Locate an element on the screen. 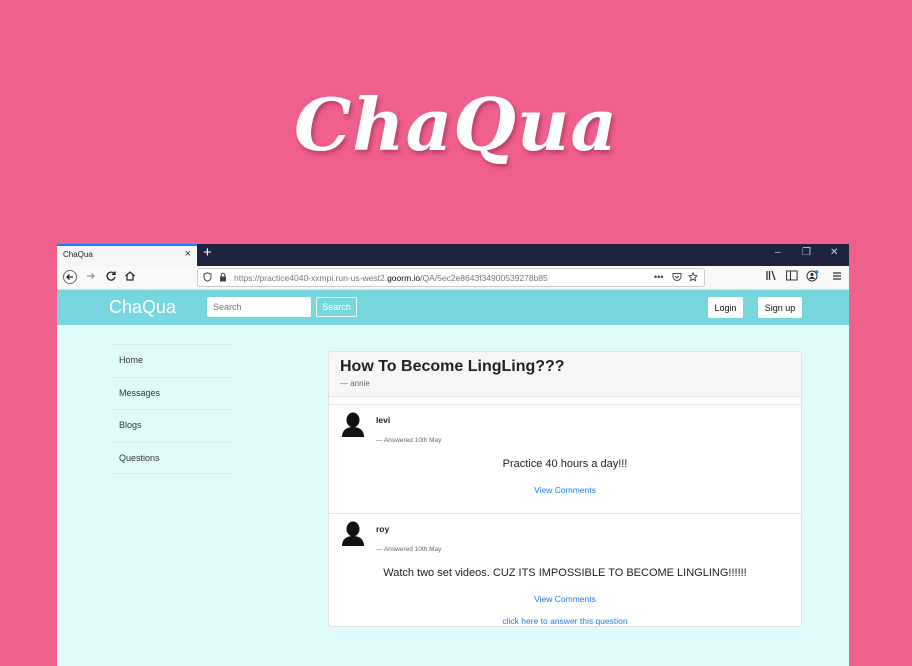  url-path: /QA/5ec2e8643f34900539278b85 is located at coordinates (484, 278).